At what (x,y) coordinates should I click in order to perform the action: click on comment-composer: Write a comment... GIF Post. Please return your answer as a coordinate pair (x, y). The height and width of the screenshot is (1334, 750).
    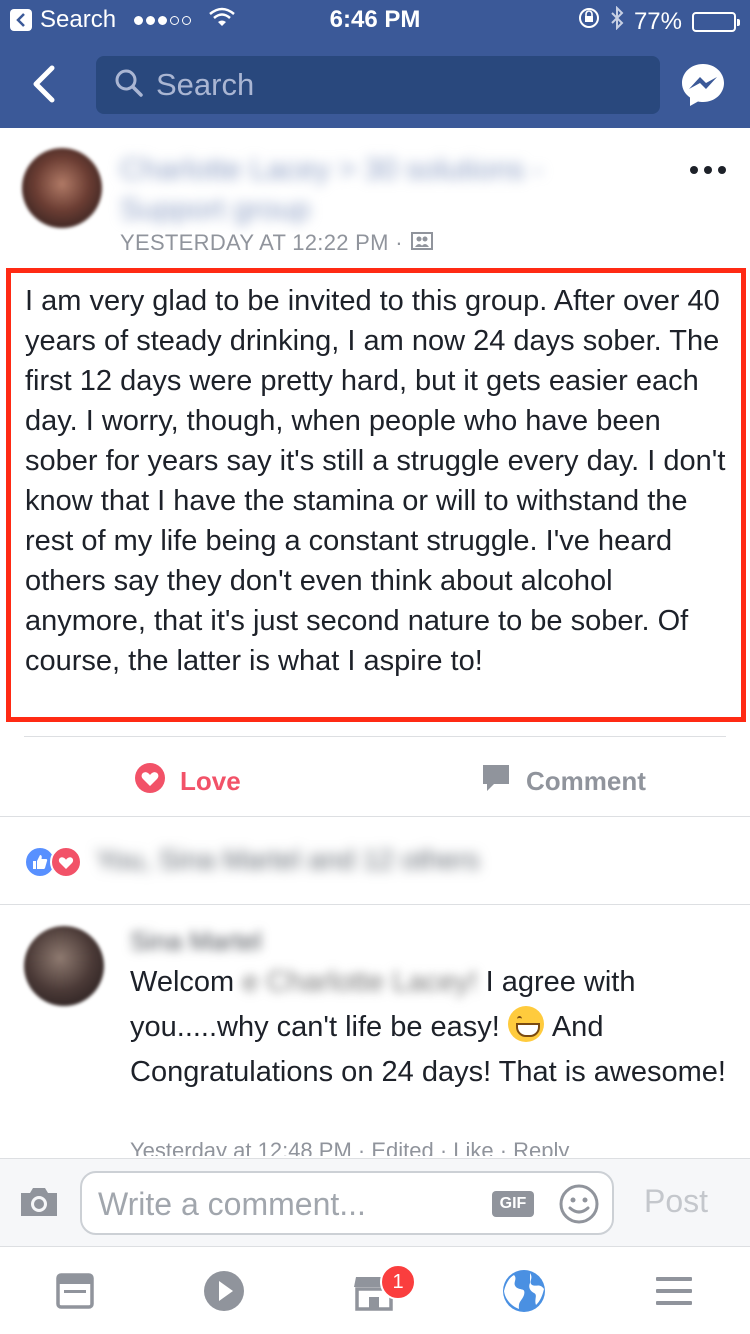
    Looking at the image, I should click on (375, 1202).